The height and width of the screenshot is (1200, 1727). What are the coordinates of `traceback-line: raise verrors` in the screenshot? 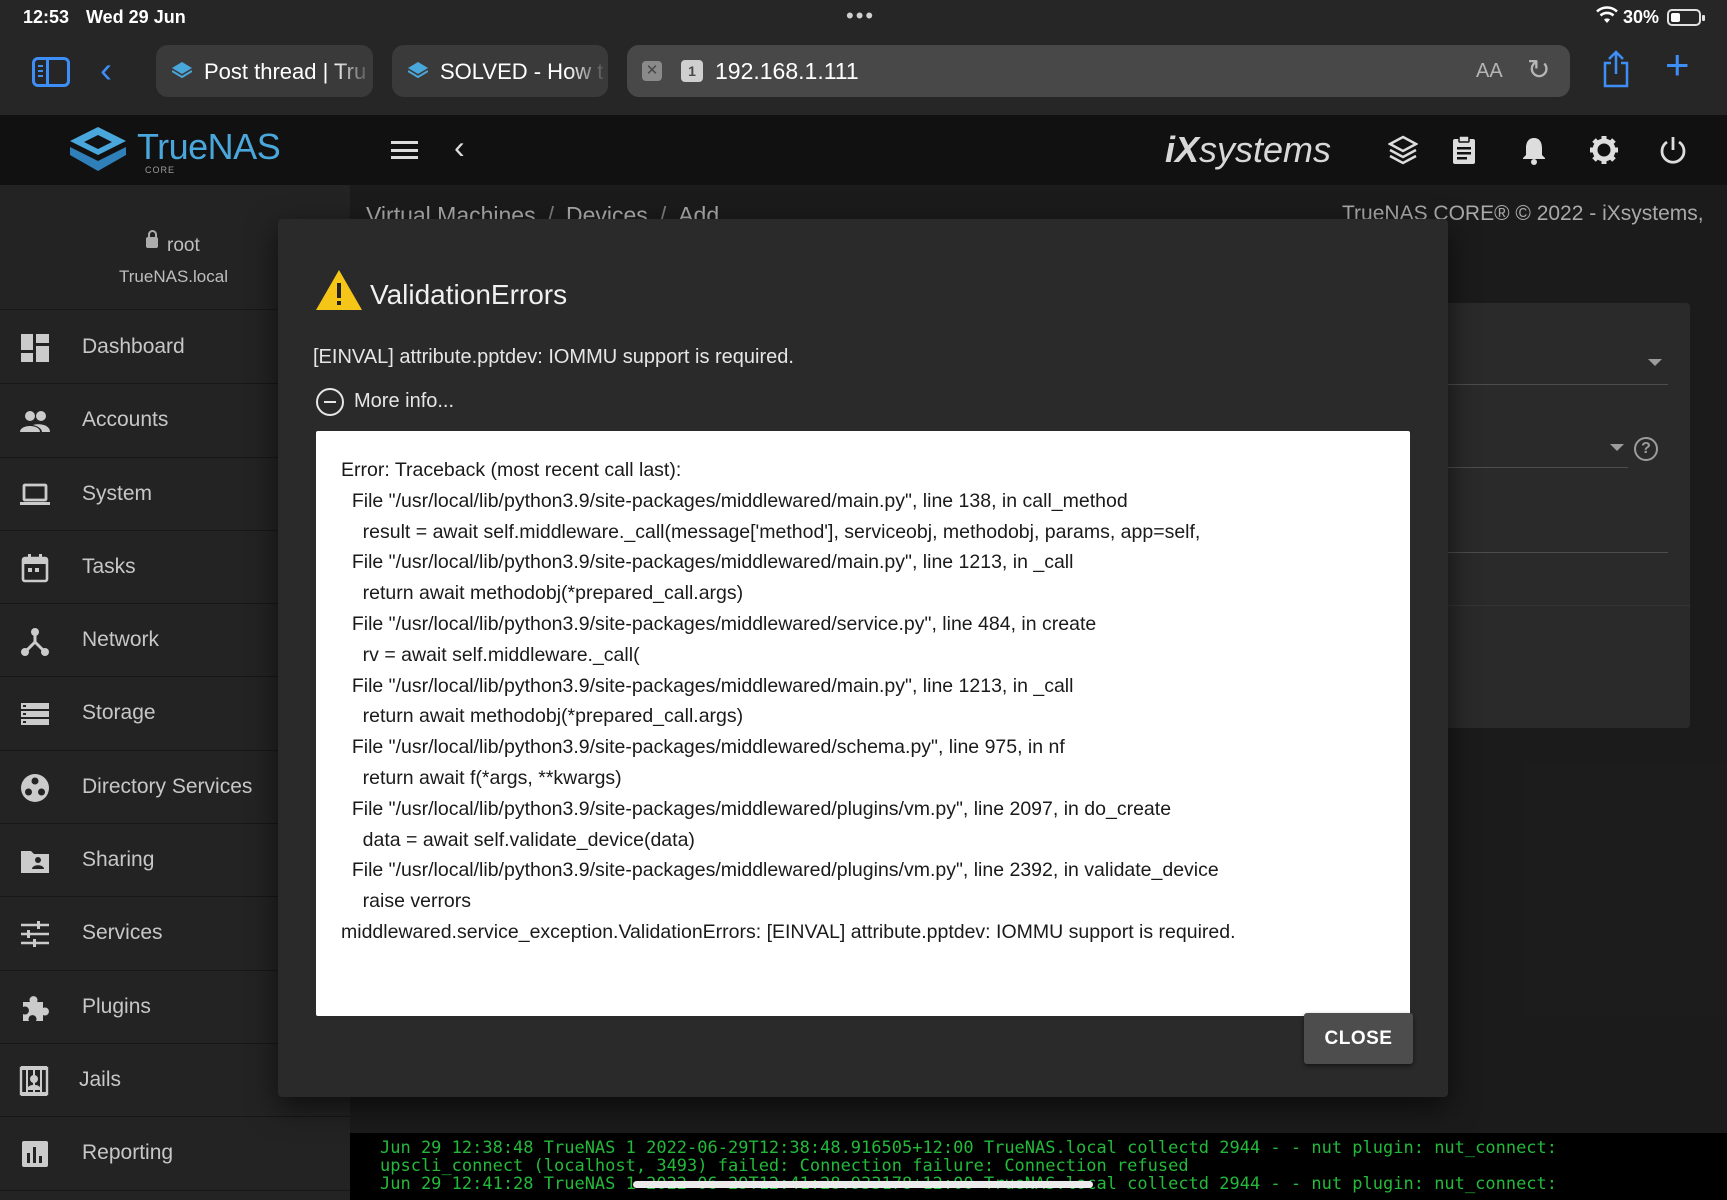 It's located at (406, 901).